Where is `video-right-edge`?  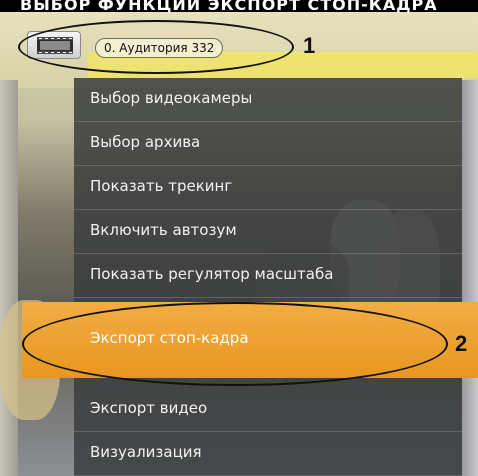
video-right-edge is located at coordinates (470, 278).